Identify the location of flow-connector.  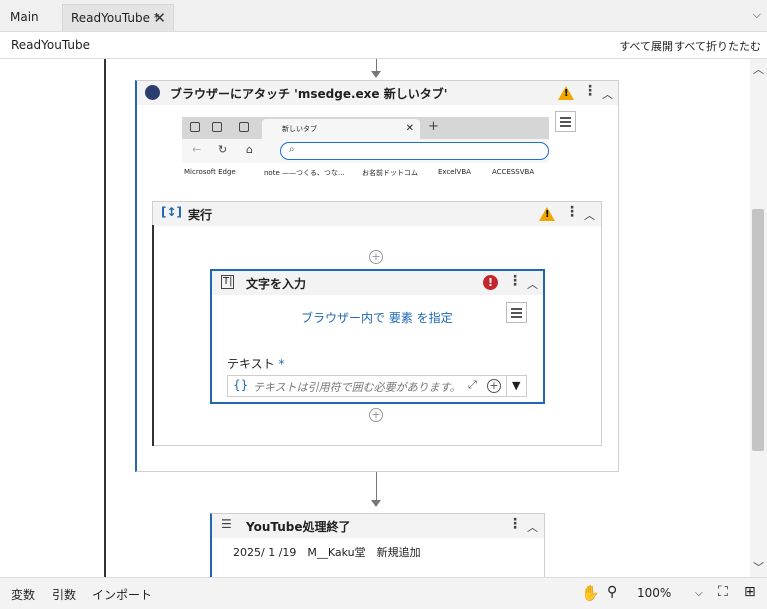
(376, 486).